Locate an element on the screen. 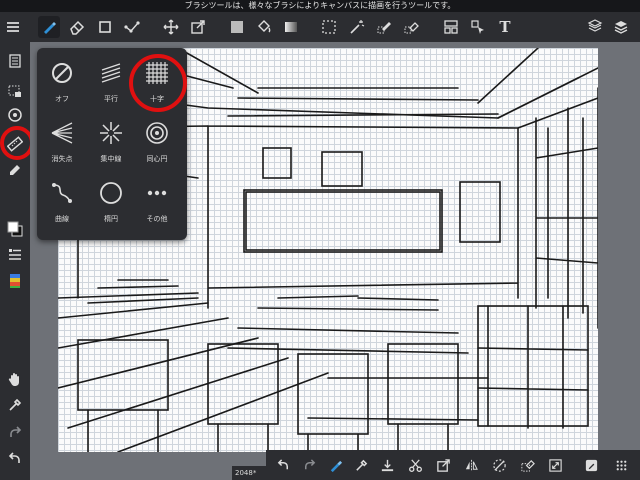 The image size is (640, 480). tip-bar: ブラシツールは、様々なブラシによりキャンバスに描画を行うツールです。 is located at coordinates (320, 6).